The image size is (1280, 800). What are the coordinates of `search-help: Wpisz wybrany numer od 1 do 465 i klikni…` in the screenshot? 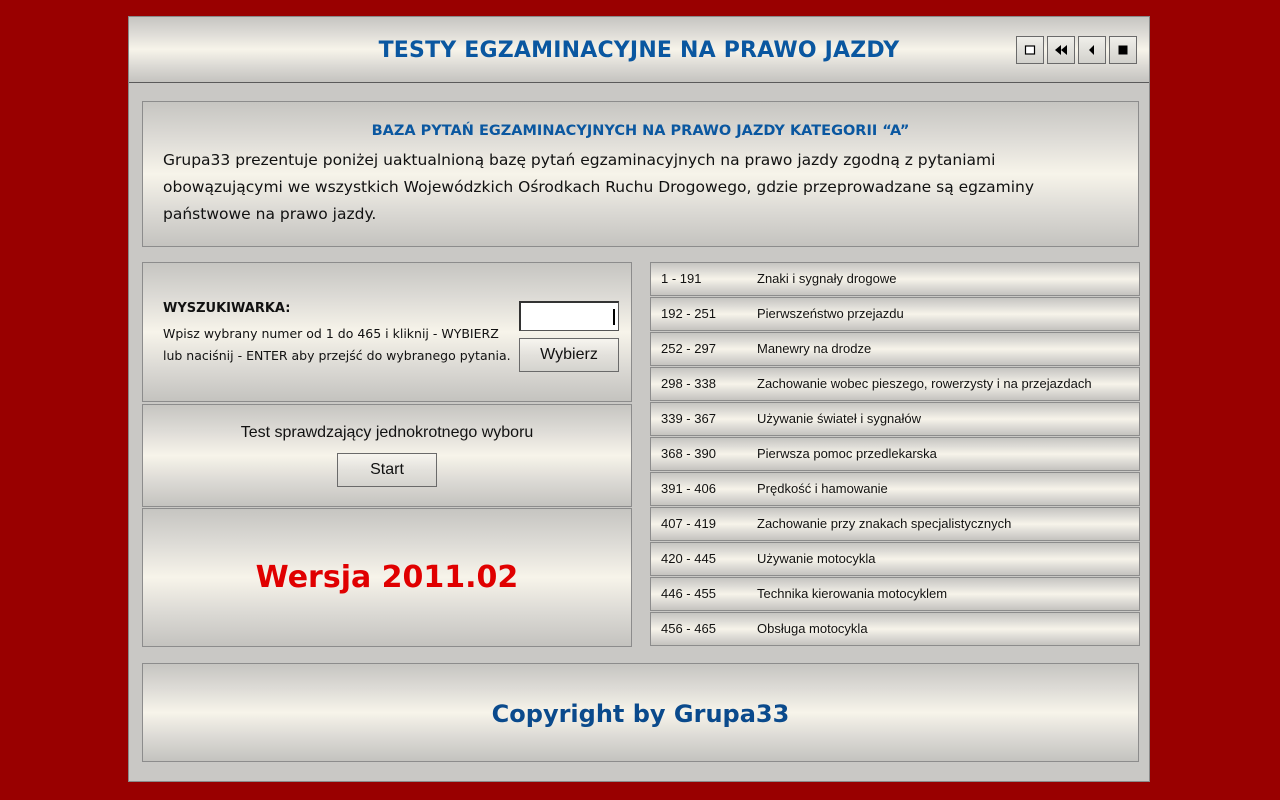 It's located at (337, 345).